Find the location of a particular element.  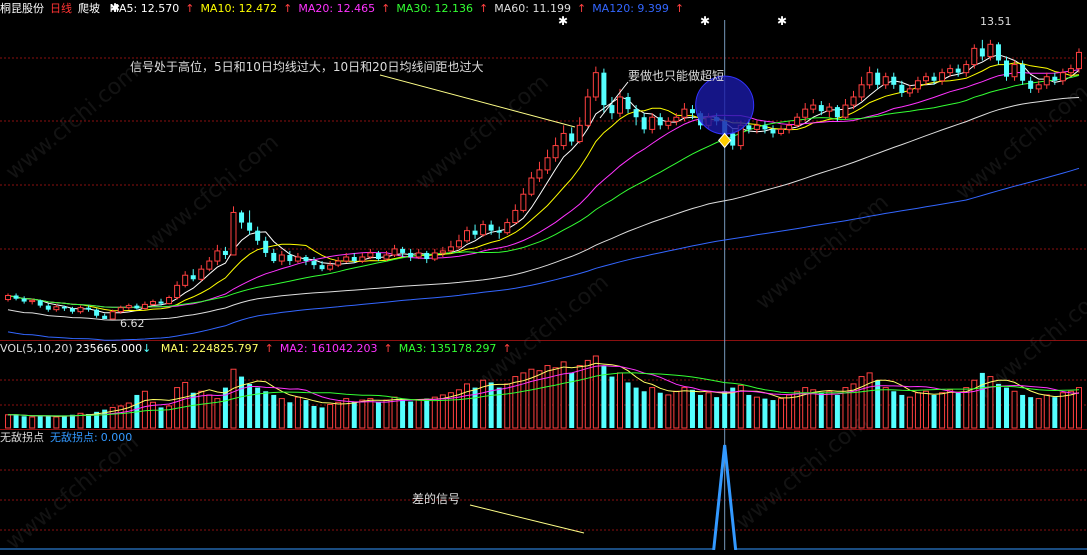

signal-circle is located at coordinates (725, 105).